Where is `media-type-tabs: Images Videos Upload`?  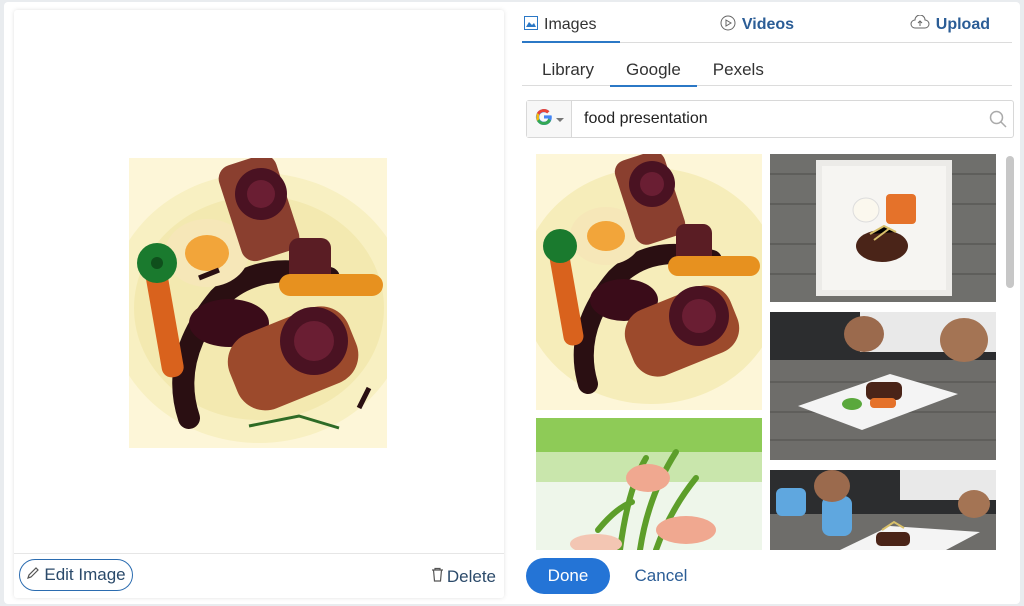 media-type-tabs: Images Videos Upload is located at coordinates (767, 25).